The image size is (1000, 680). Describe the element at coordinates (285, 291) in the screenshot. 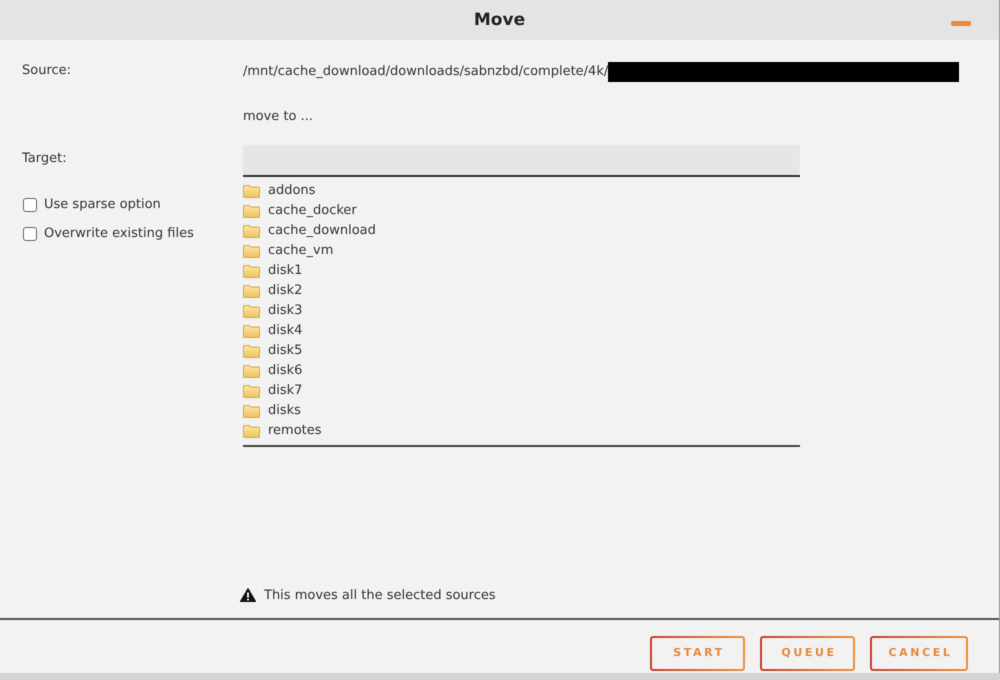

I see `folder-name: disk2` at that location.